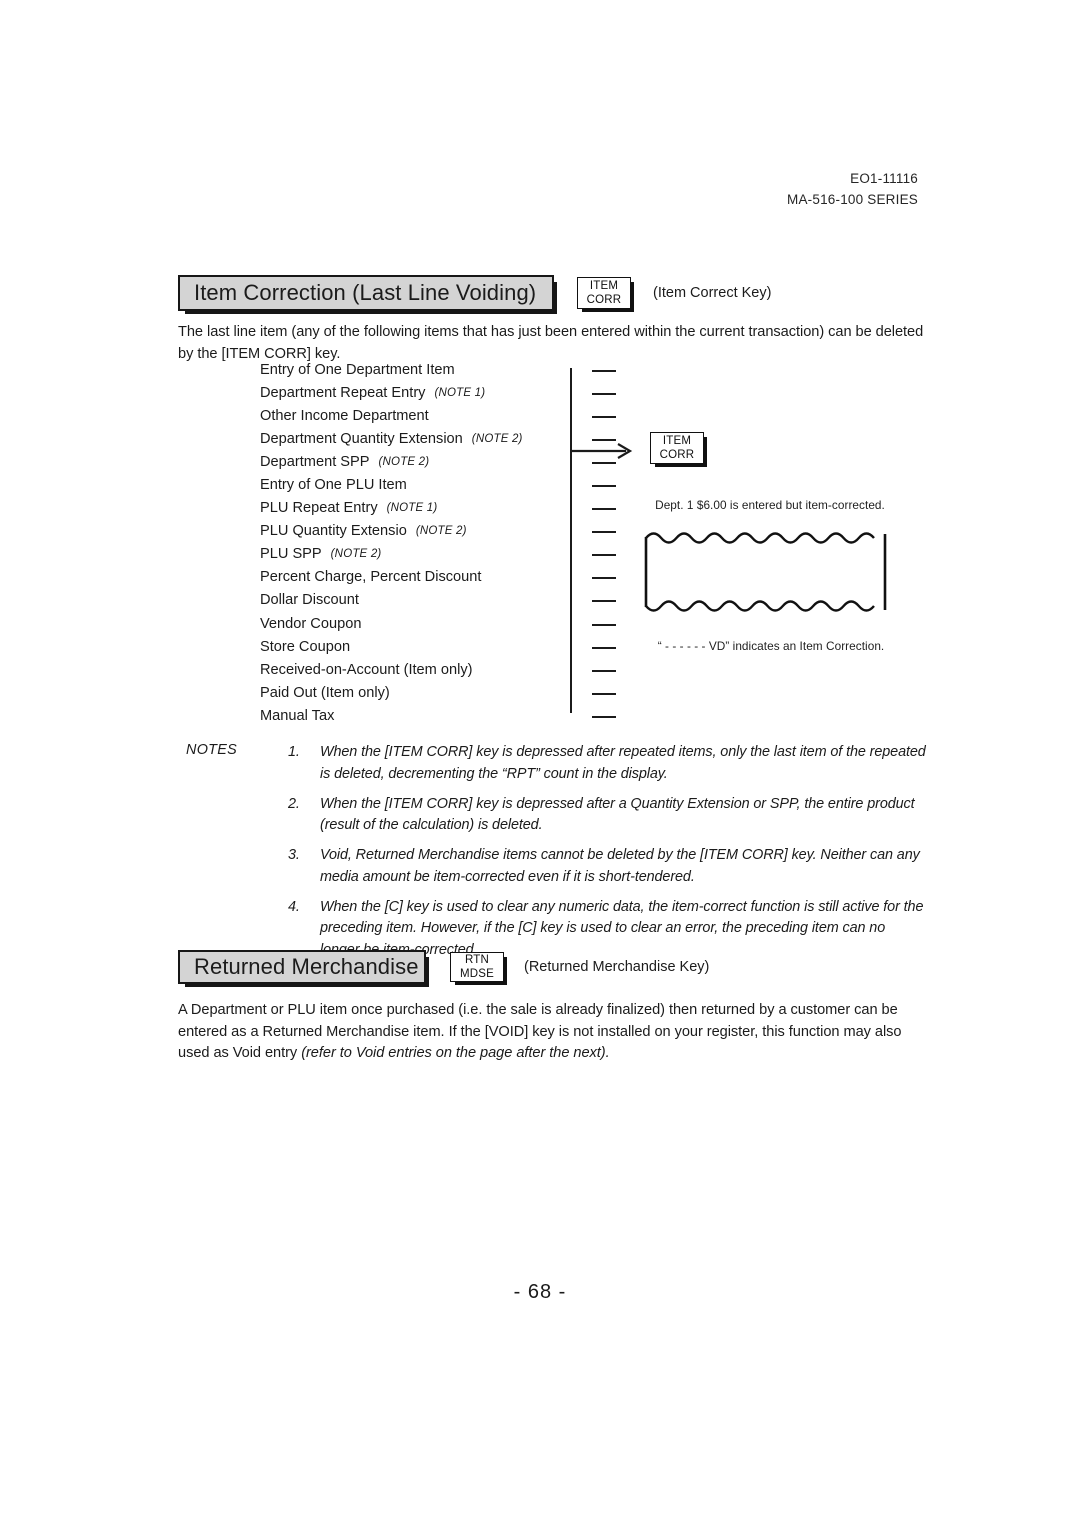  Describe the element at coordinates (333, 485) in the screenshot. I see `list-item-label: Entry of One PLU Item` at that location.